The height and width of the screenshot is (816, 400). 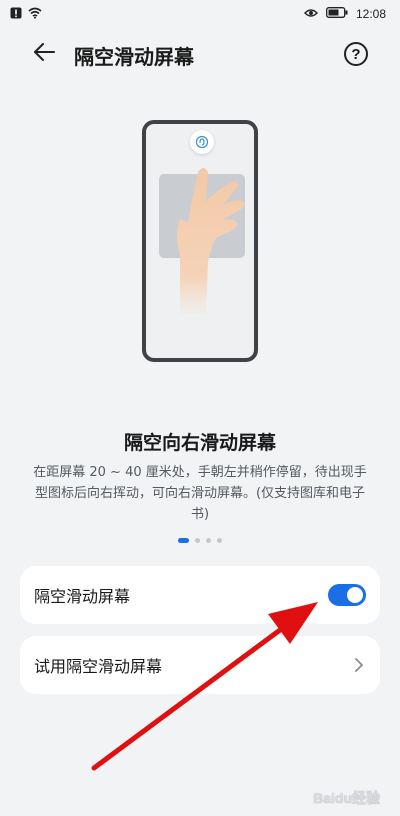 What do you see at coordinates (200, 595) in the screenshot?
I see `air-swipe-toggle-row: 隔空滑动屏幕` at bounding box center [200, 595].